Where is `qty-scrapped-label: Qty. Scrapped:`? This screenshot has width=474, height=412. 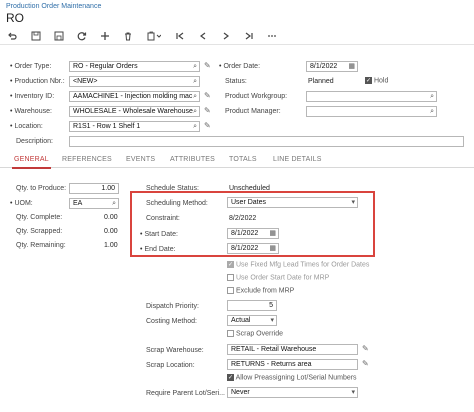 qty-scrapped-label: Qty. Scrapped: is located at coordinates (39, 231).